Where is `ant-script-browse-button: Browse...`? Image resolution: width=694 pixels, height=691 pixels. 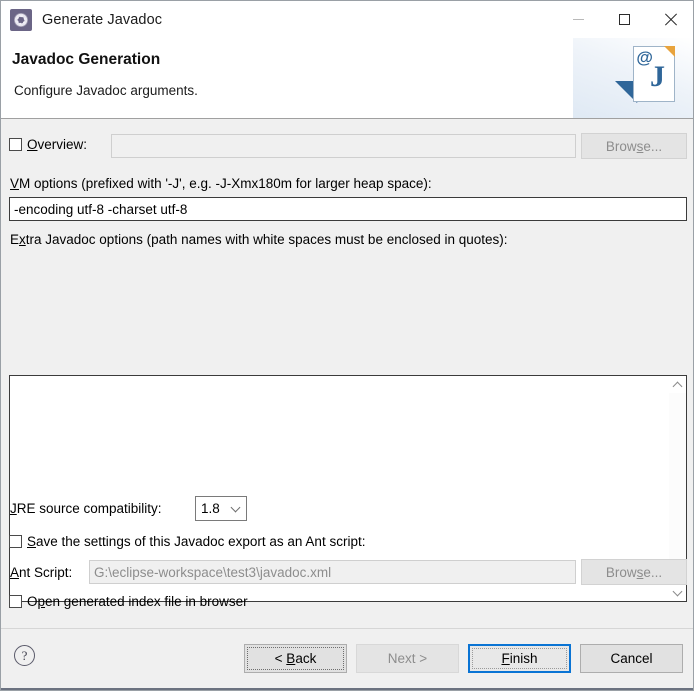
ant-script-browse-button: Browse... is located at coordinates (634, 572).